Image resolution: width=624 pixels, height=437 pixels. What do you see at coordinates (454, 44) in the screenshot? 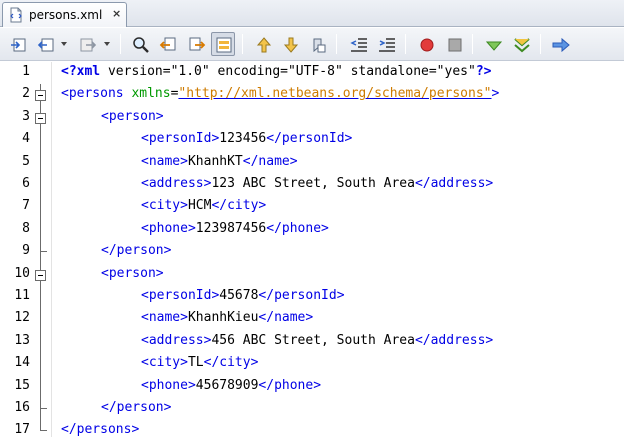
I see `stop-macro-button` at bounding box center [454, 44].